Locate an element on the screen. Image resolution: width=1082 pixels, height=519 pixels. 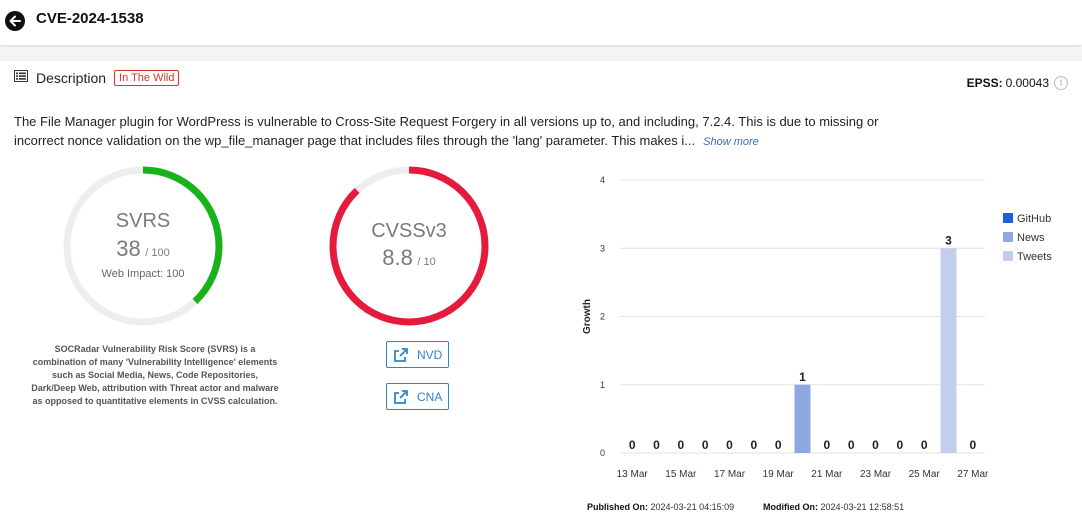
svrs-title: SVRS is located at coordinates (143, 221).